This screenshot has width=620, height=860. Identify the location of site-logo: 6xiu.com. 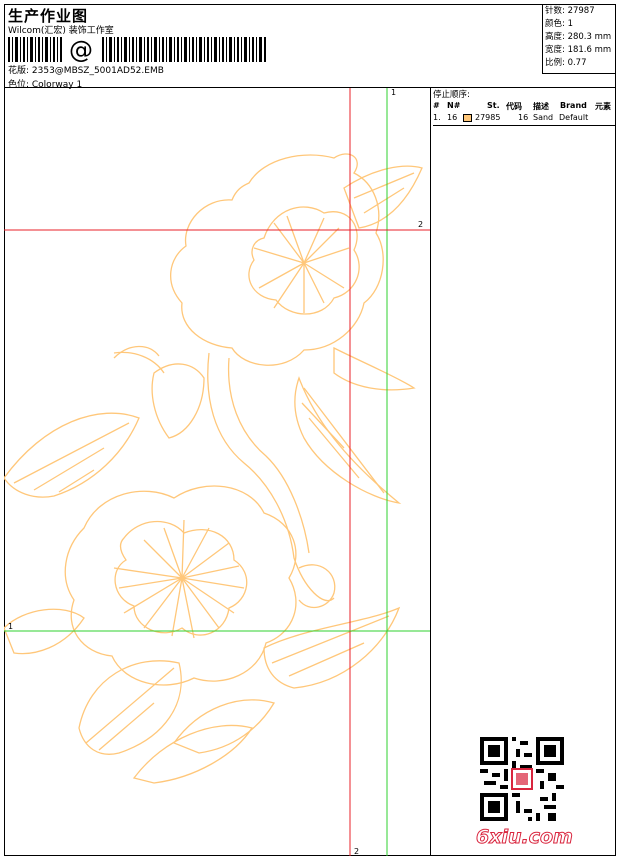
(525, 837).